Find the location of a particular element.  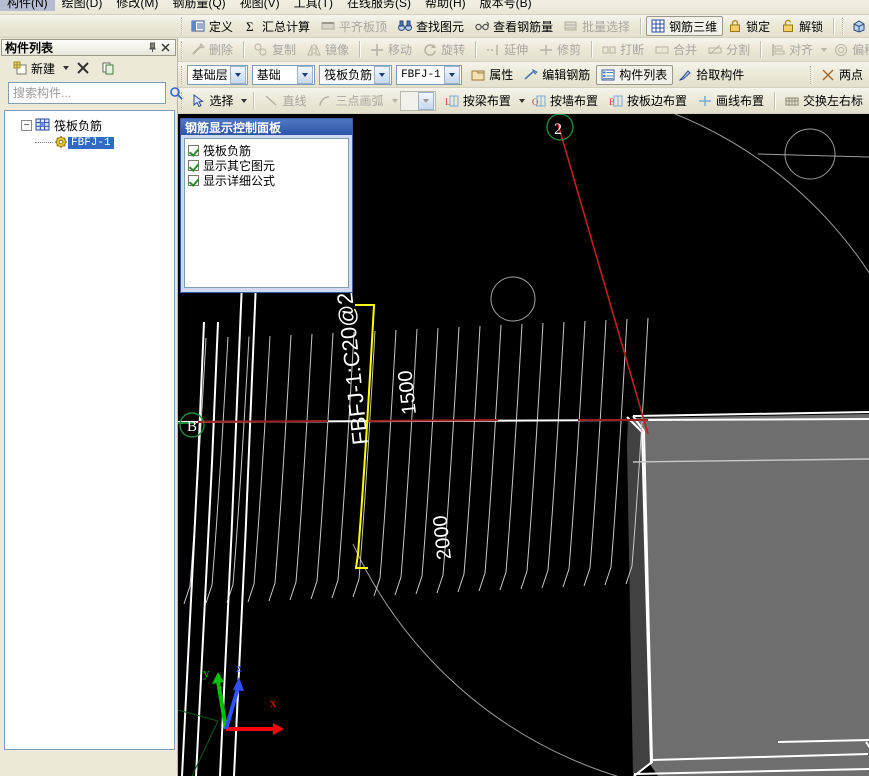

three-point-arc-button: 三点画弧 is located at coordinates (350, 101).